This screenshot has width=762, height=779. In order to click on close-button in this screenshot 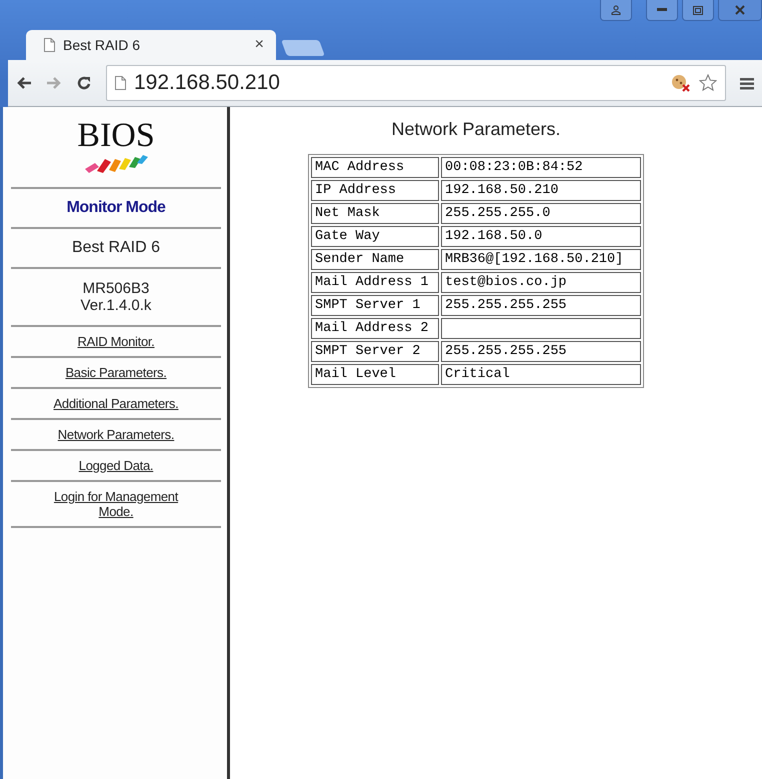, I will do `click(740, 10)`.